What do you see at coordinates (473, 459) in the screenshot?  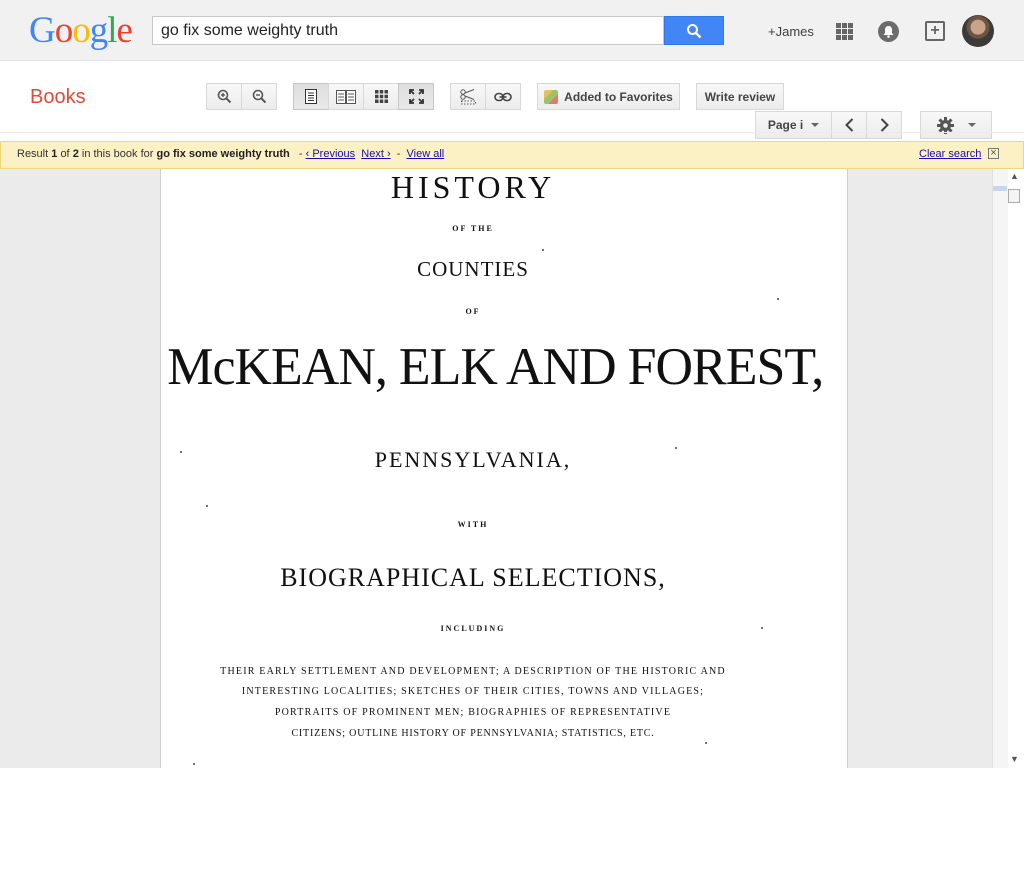 I see `page-heading-pennsylvania: PENNSYLVANIA,` at bounding box center [473, 459].